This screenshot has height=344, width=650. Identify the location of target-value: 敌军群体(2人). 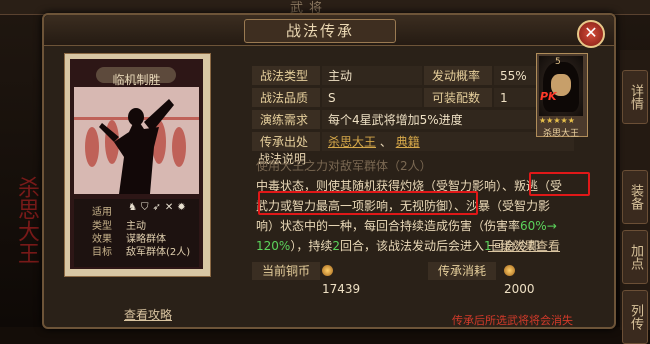
(158, 252).